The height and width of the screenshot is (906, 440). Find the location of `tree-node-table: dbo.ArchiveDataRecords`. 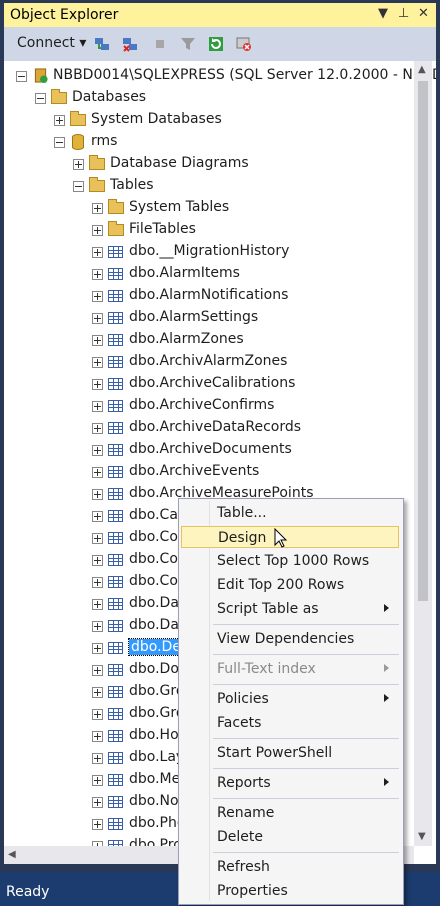

tree-node-table: dbo.ArchiveDataRecords is located at coordinates (213, 428).